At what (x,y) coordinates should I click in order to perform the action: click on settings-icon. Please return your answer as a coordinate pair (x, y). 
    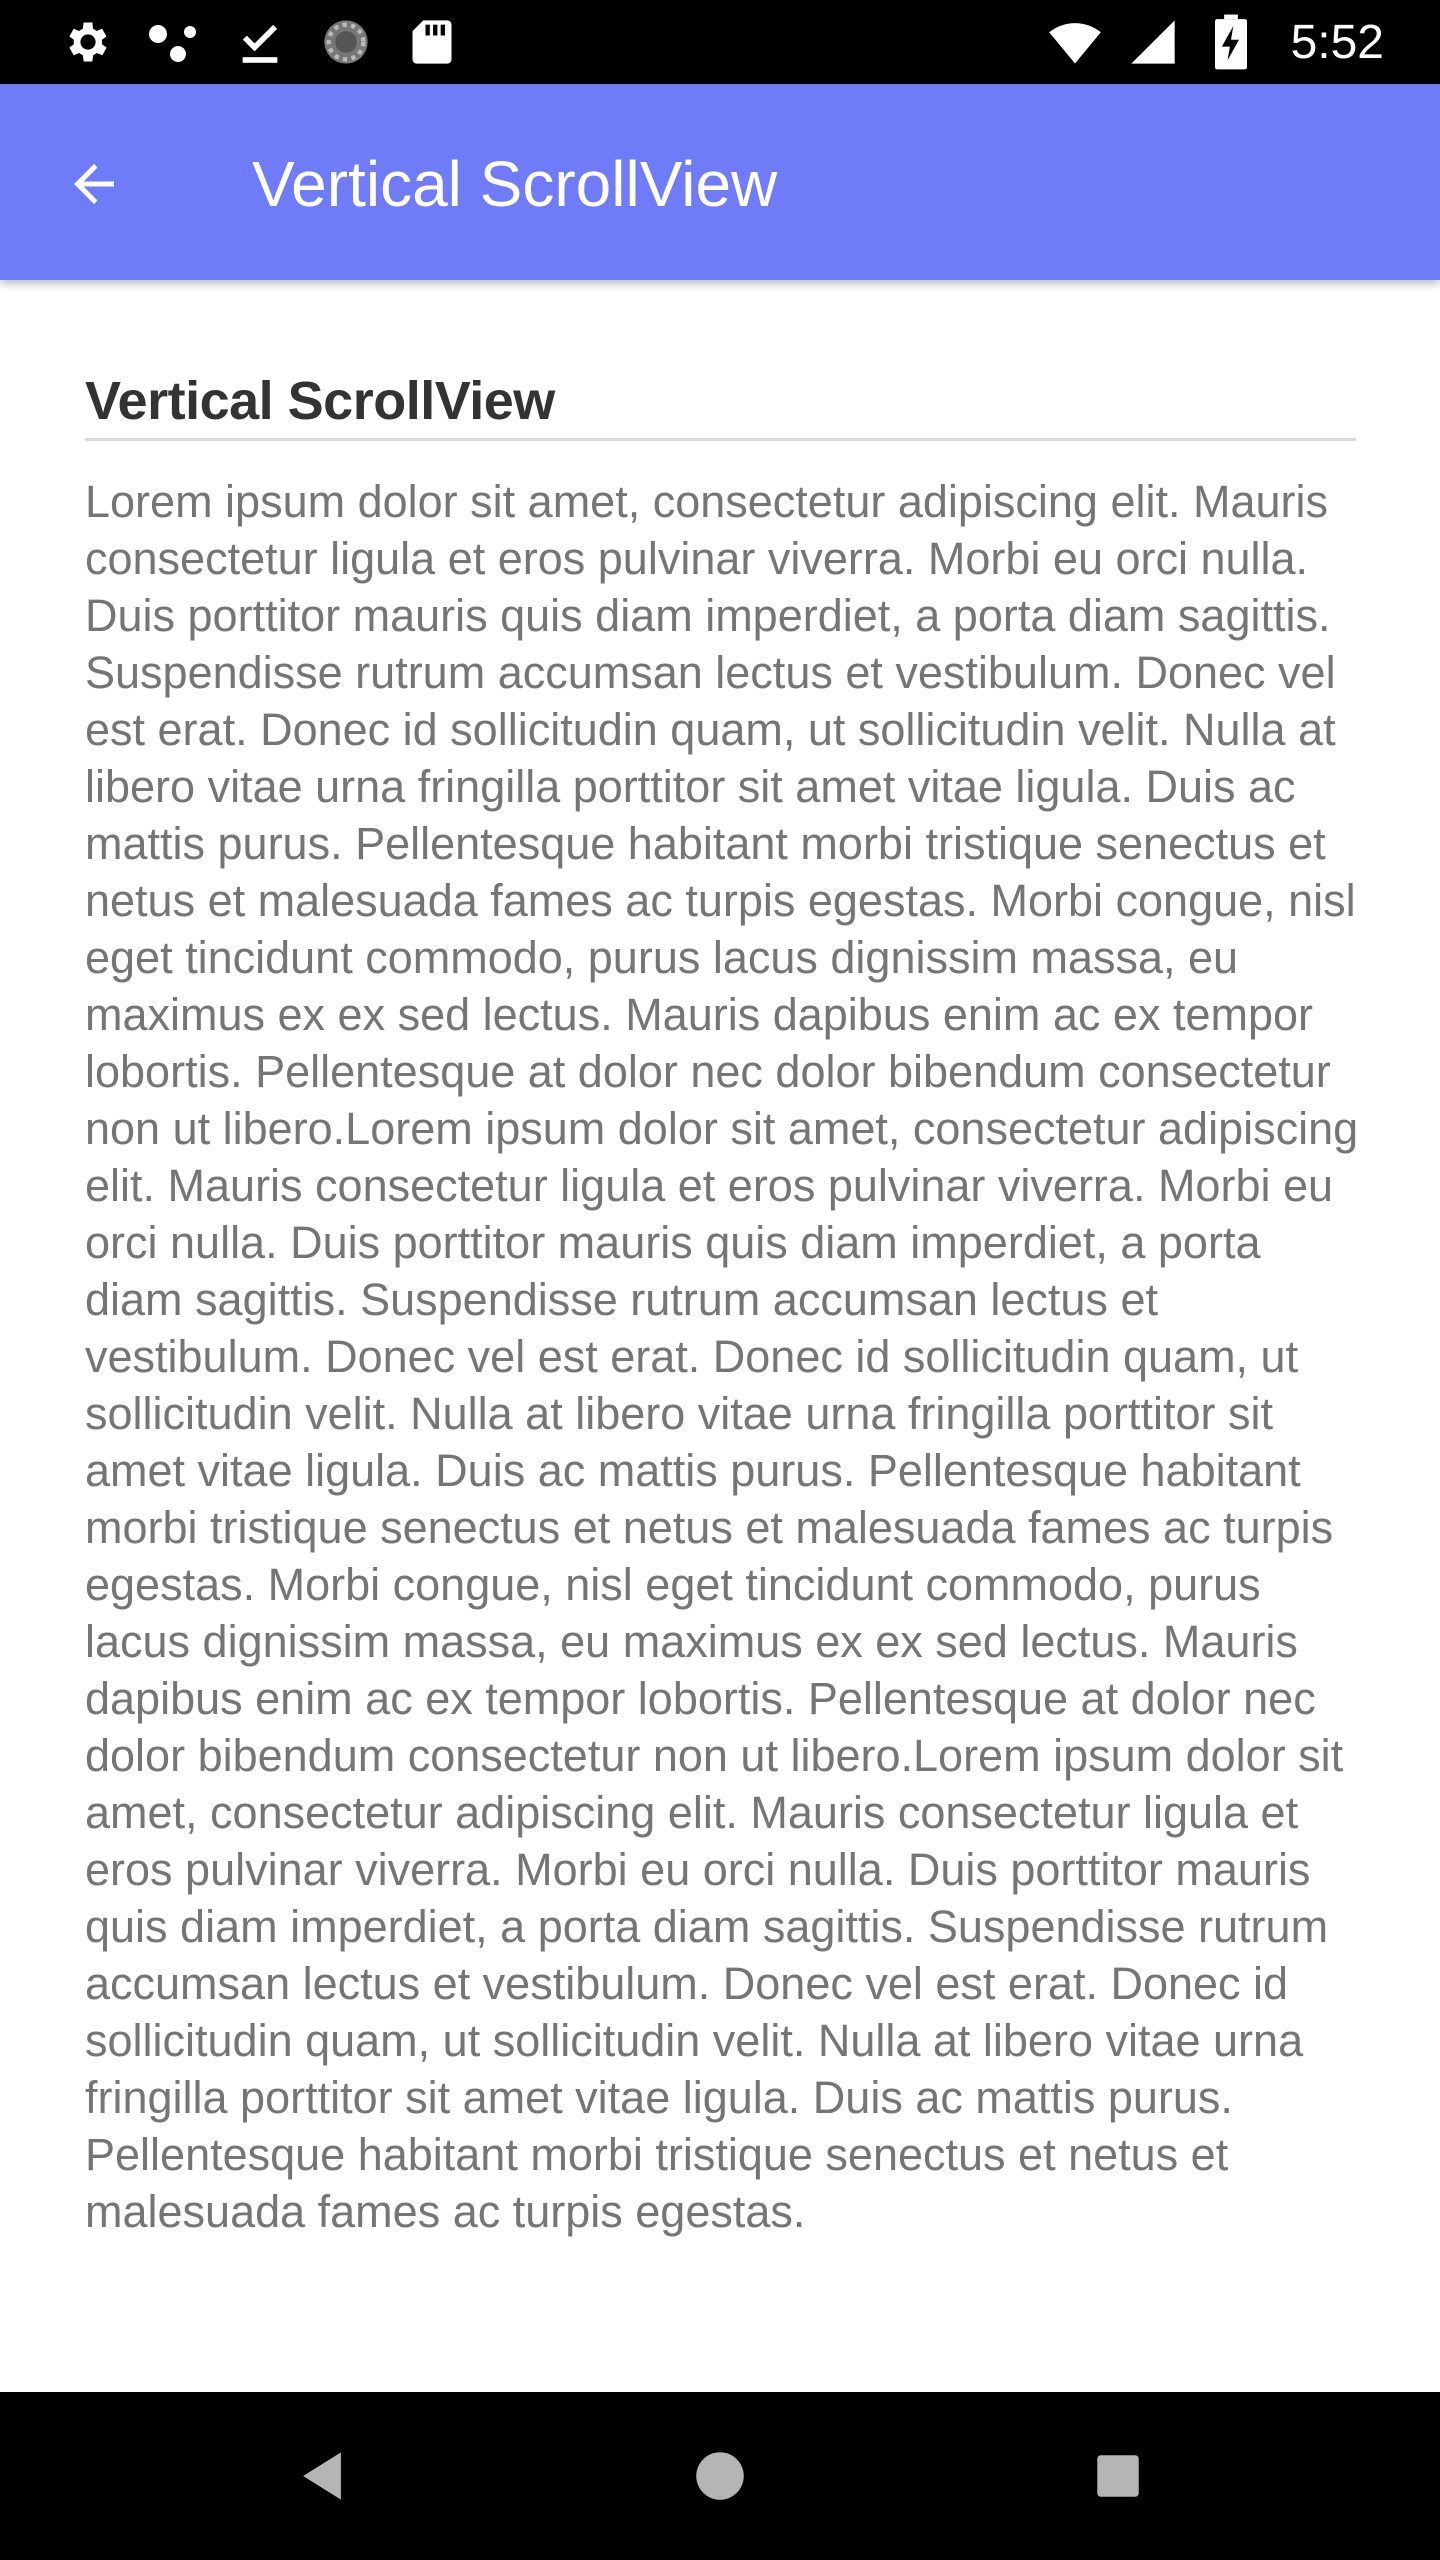
    Looking at the image, I should click on (88, 42).